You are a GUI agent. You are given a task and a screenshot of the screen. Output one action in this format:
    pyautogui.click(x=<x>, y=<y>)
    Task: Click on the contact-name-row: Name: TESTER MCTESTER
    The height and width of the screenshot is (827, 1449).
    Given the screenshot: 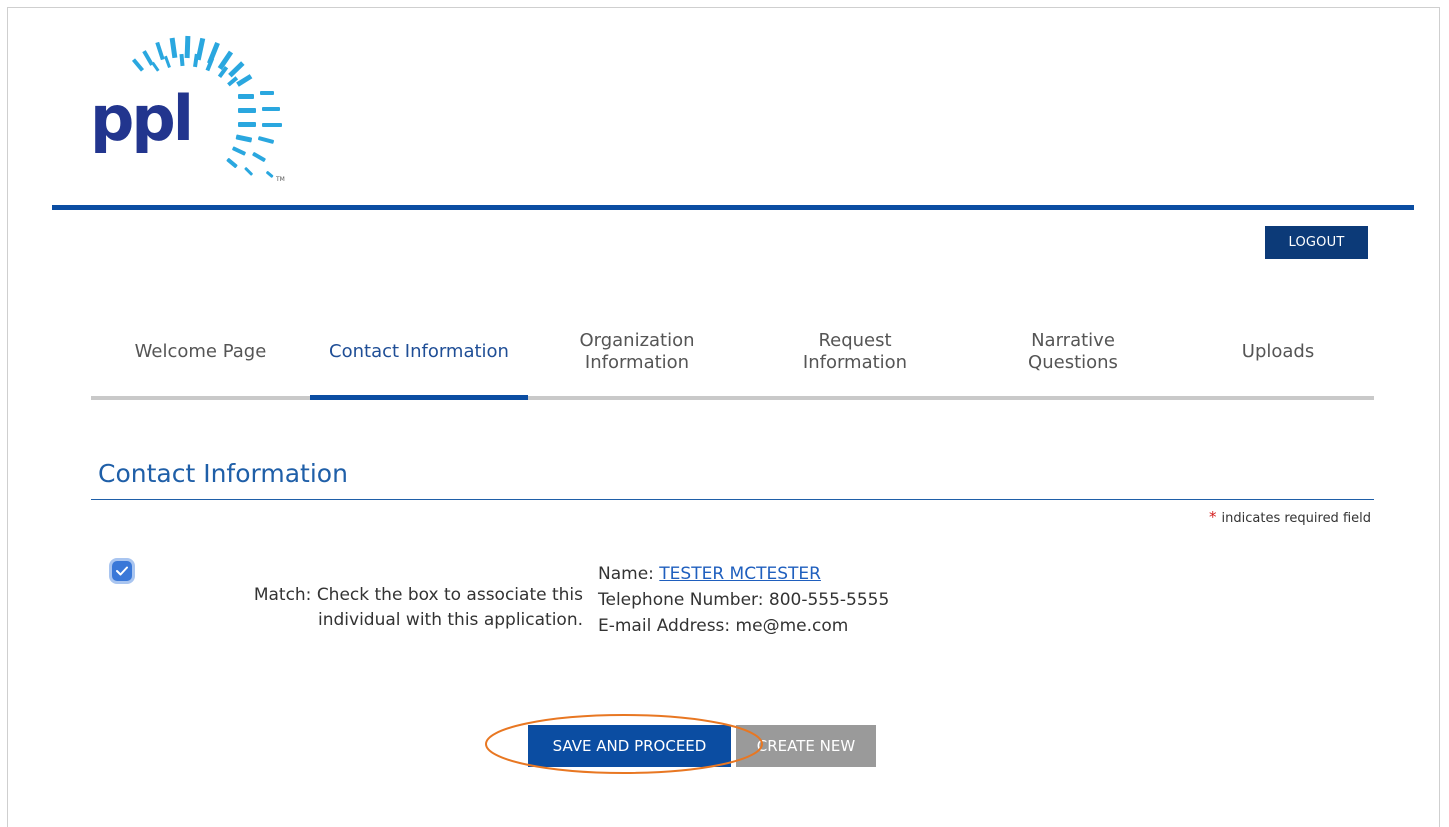 What is the action you would take?
    pyautogui.click(x=743, y=574)
    